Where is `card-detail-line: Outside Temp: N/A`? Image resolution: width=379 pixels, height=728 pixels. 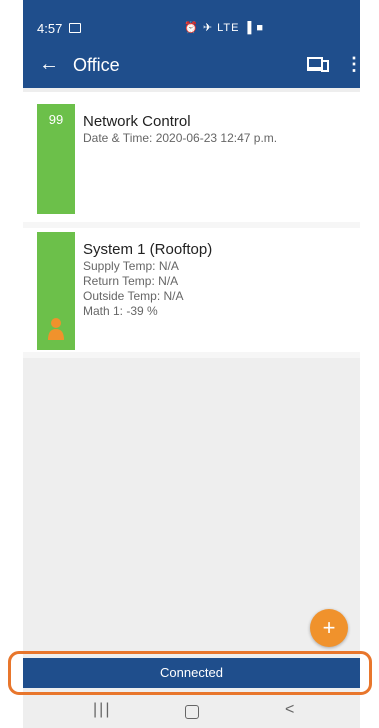 card-detail-line: Outside Temp: N/A is located at coordinates (133, 296).